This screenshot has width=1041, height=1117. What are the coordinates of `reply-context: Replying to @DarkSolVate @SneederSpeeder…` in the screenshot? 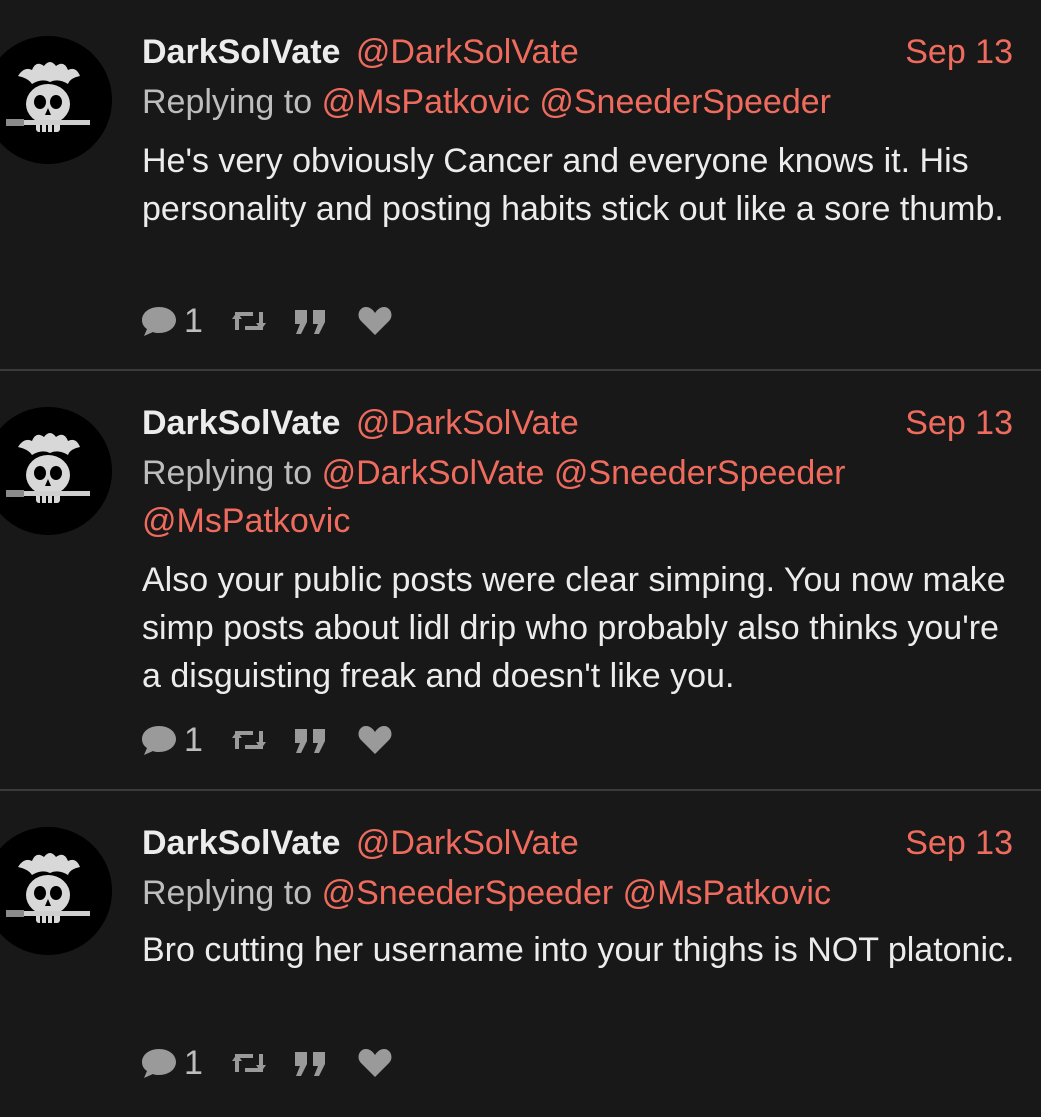 It's located at (582, 497).